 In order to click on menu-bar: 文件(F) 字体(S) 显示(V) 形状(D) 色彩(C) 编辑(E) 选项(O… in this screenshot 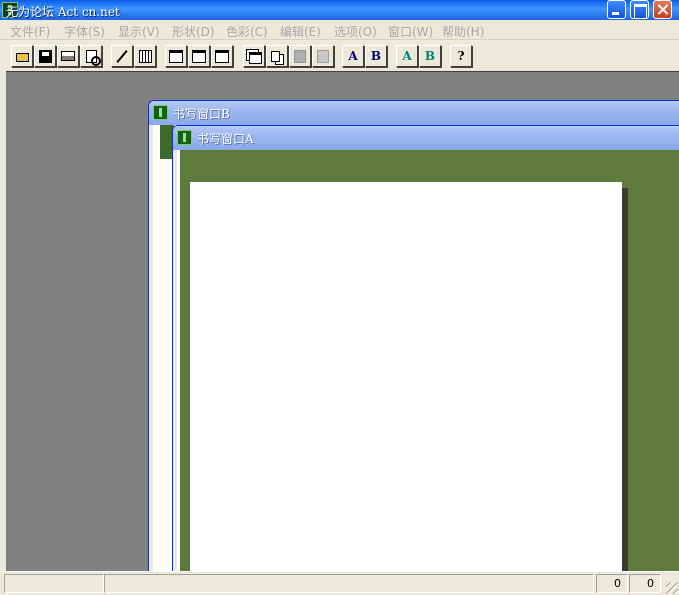, I will do `click(339, 30)`.